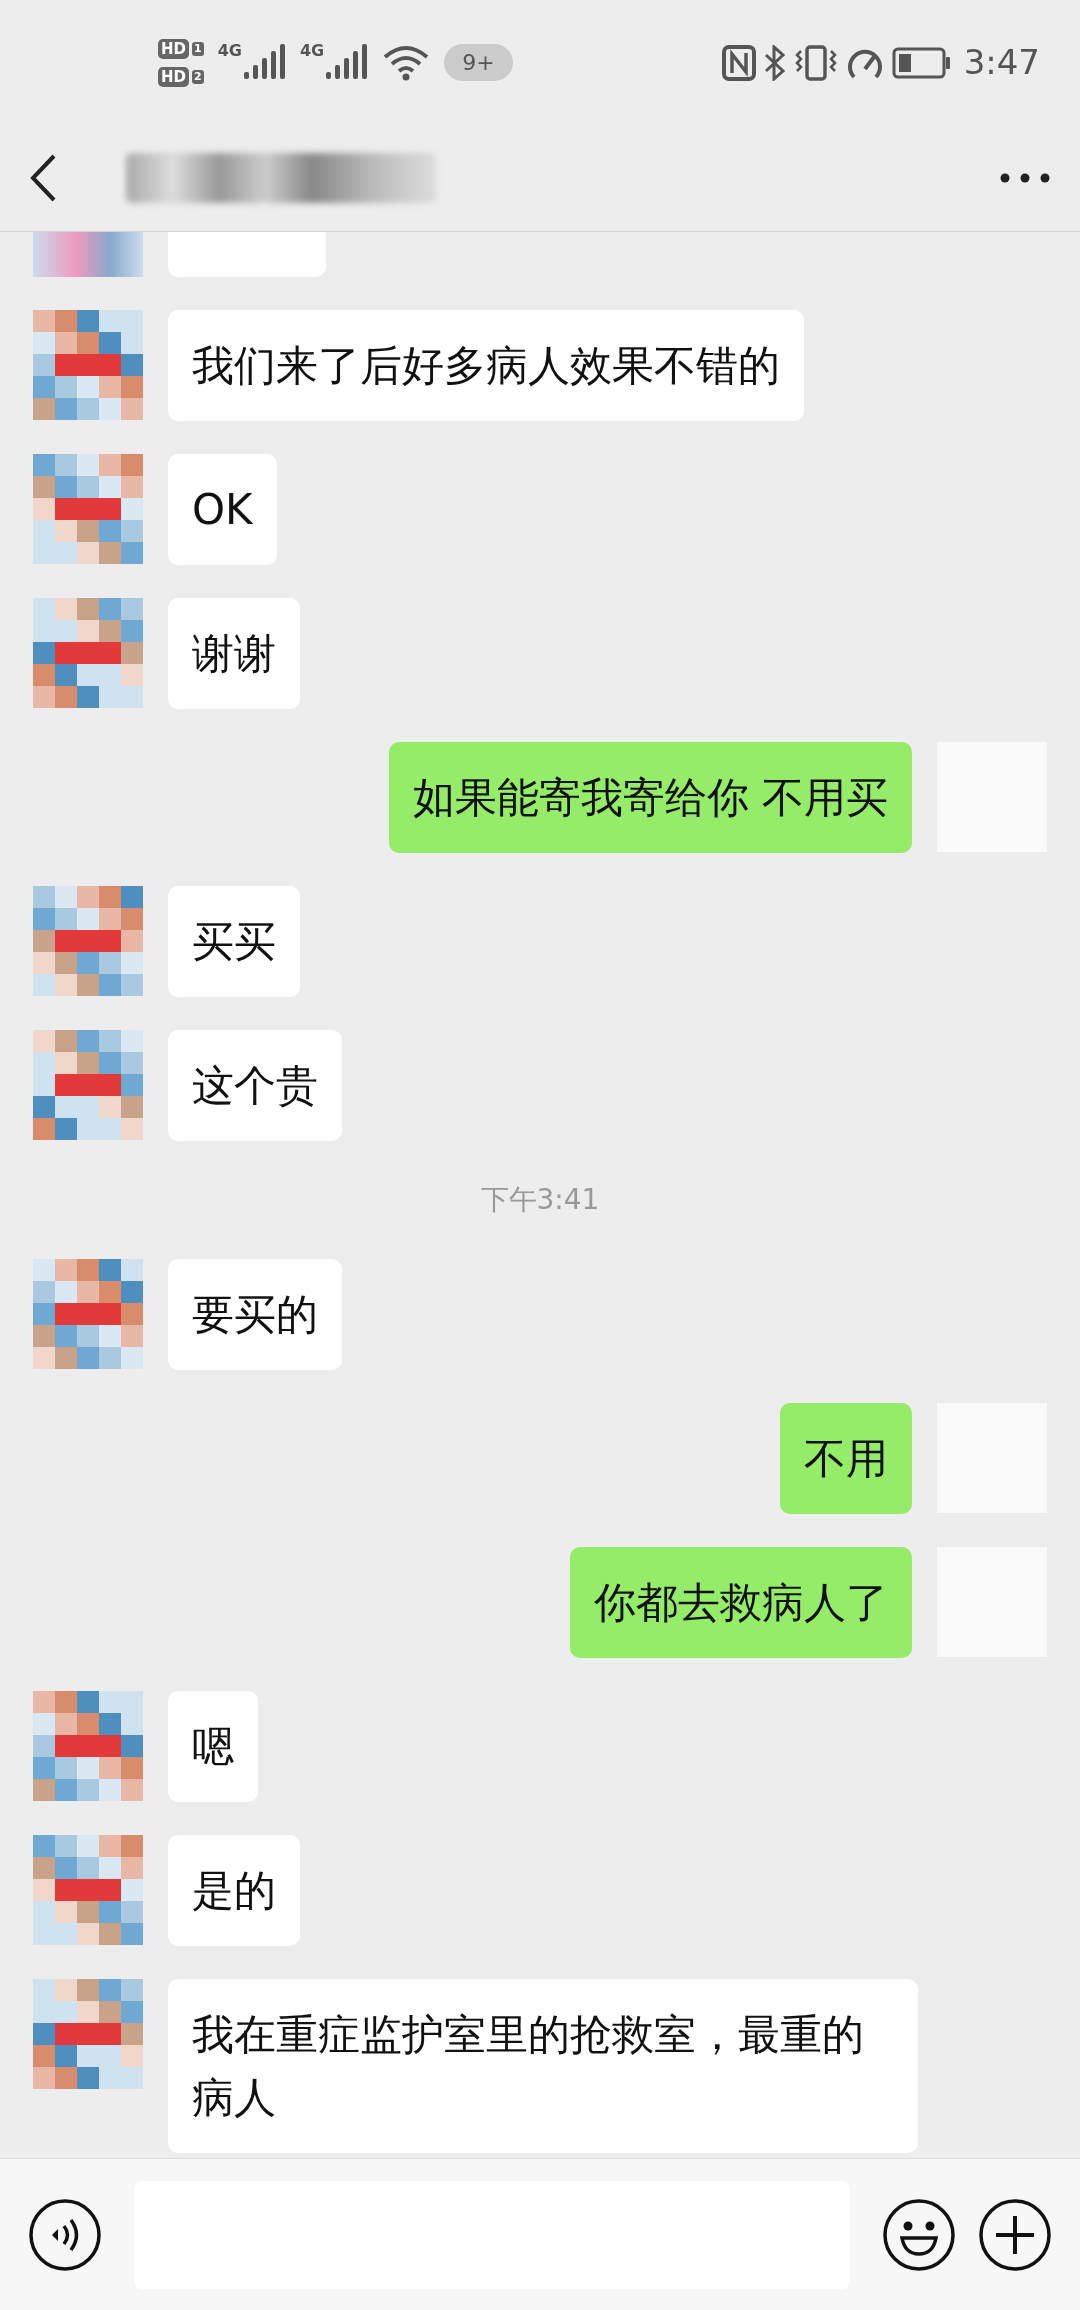 The image size is (1080, 2310). What do you see at coordinates (1025, 178) in the screenshot?
I see `more-icon` at bounding box center [1025, 178].